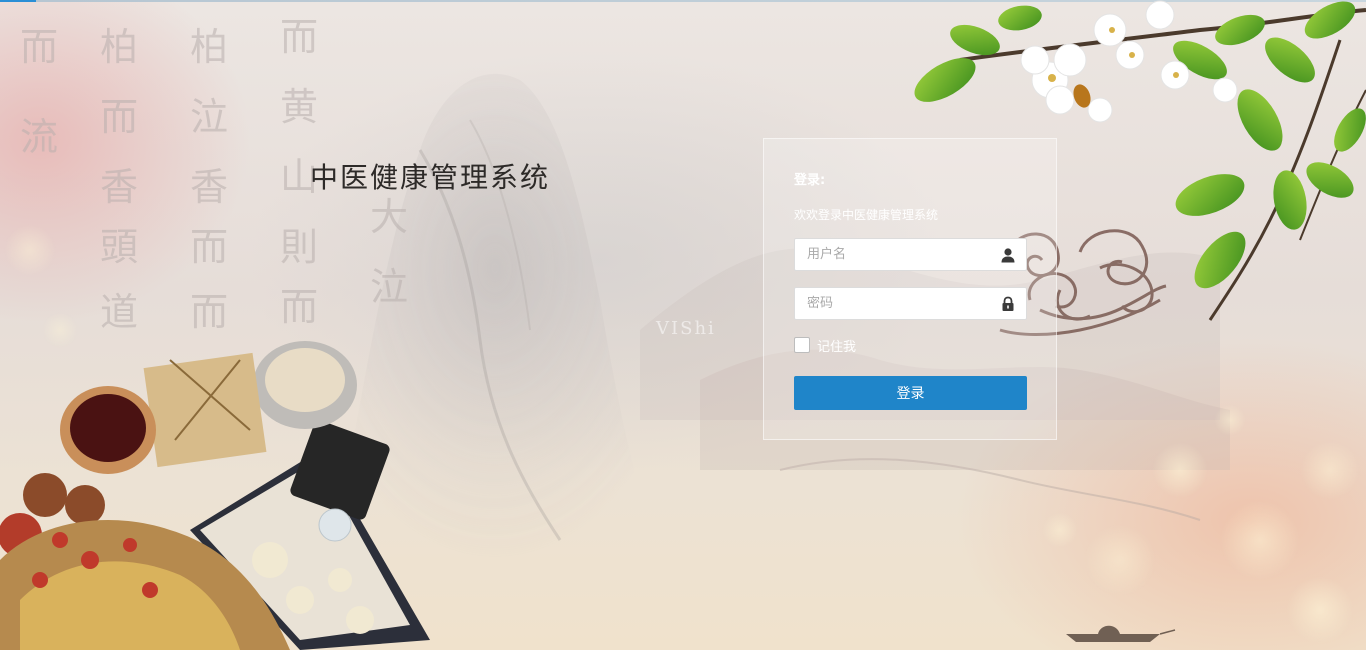  I want to click on user-icon, so click(1008, 255).